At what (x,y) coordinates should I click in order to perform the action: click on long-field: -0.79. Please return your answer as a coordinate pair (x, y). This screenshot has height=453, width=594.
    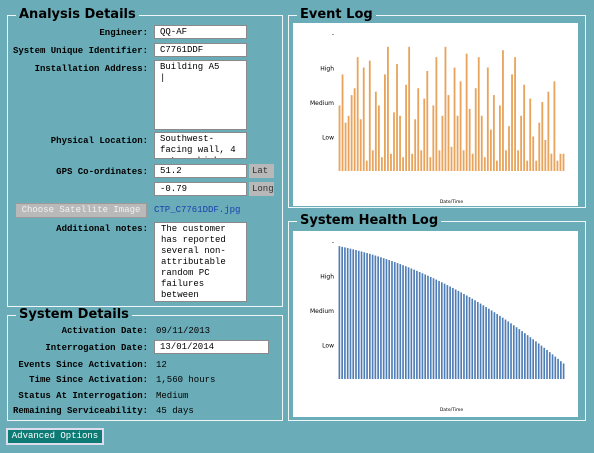
    Looking at the image, I should click on (200, 189).